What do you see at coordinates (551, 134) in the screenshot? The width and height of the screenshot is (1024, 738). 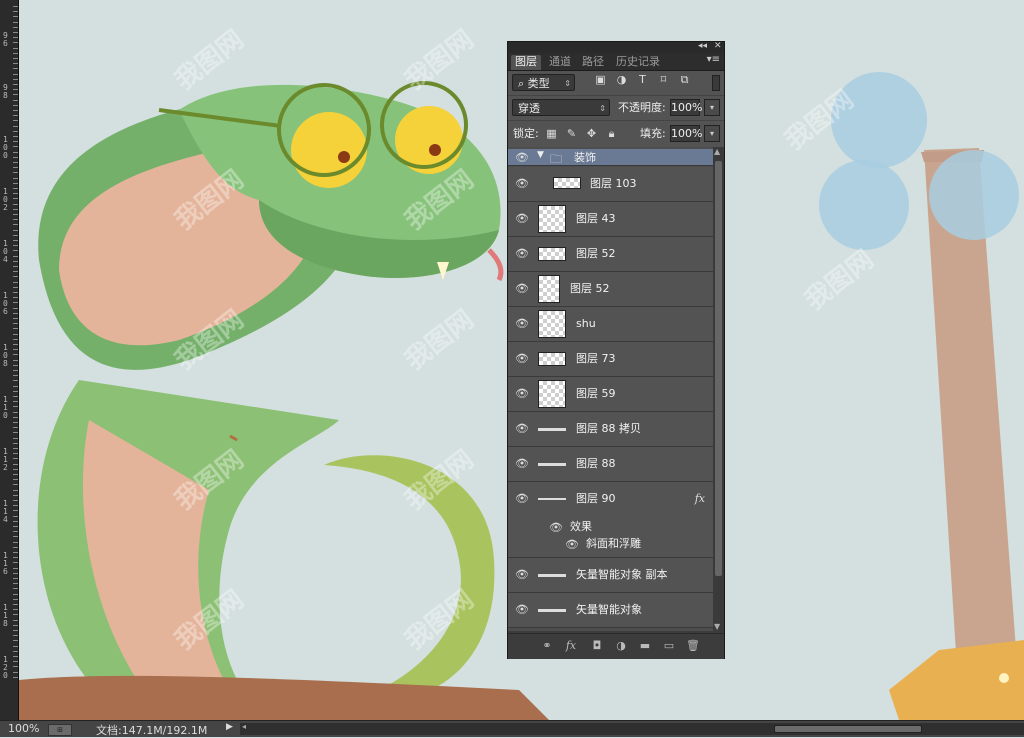 I see `lock-transparent-icon: ▦` at bounding box center [551, 134].